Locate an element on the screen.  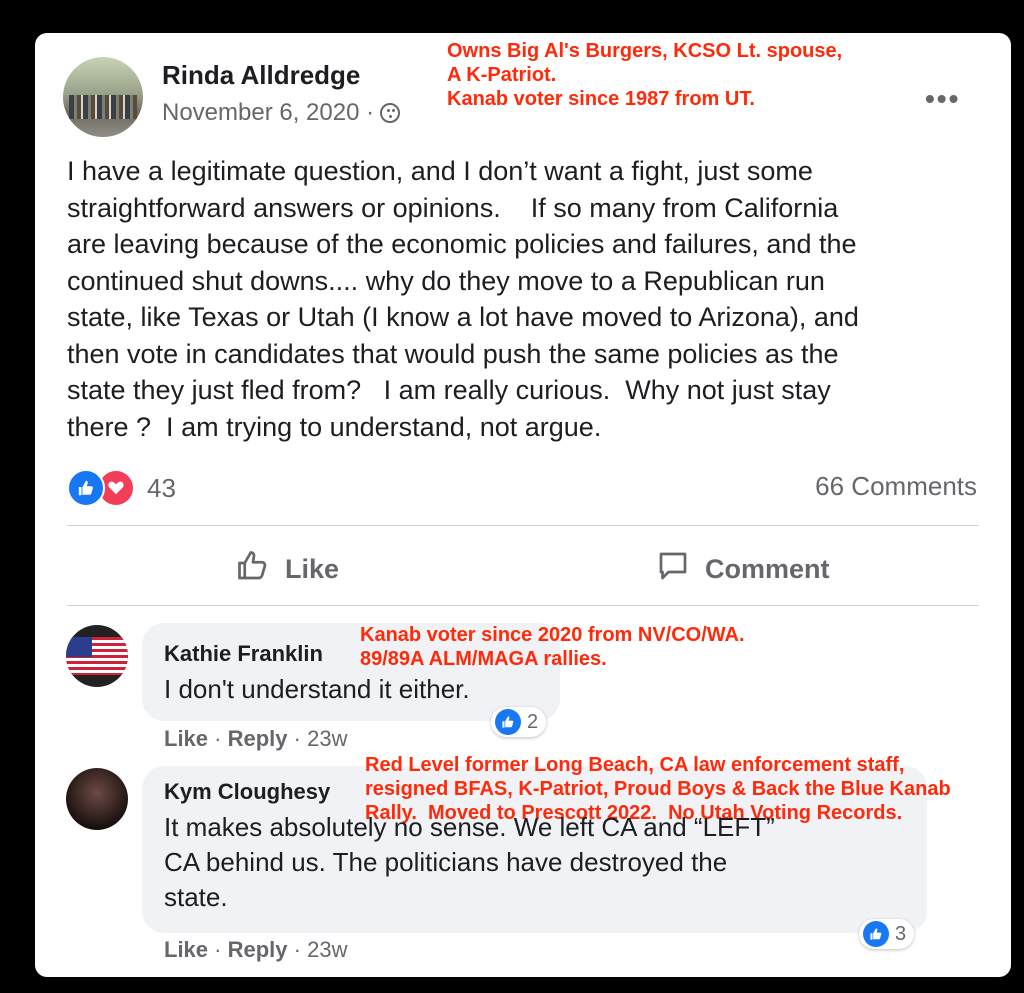
comment-reaction-badge: 2 is located at coordinates (519, 722).